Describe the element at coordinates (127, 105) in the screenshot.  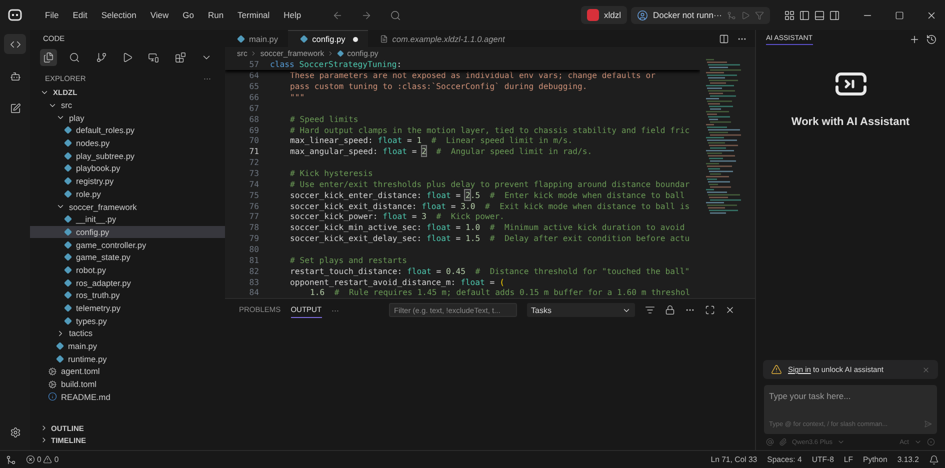
I see `tree-item: src` at that location.